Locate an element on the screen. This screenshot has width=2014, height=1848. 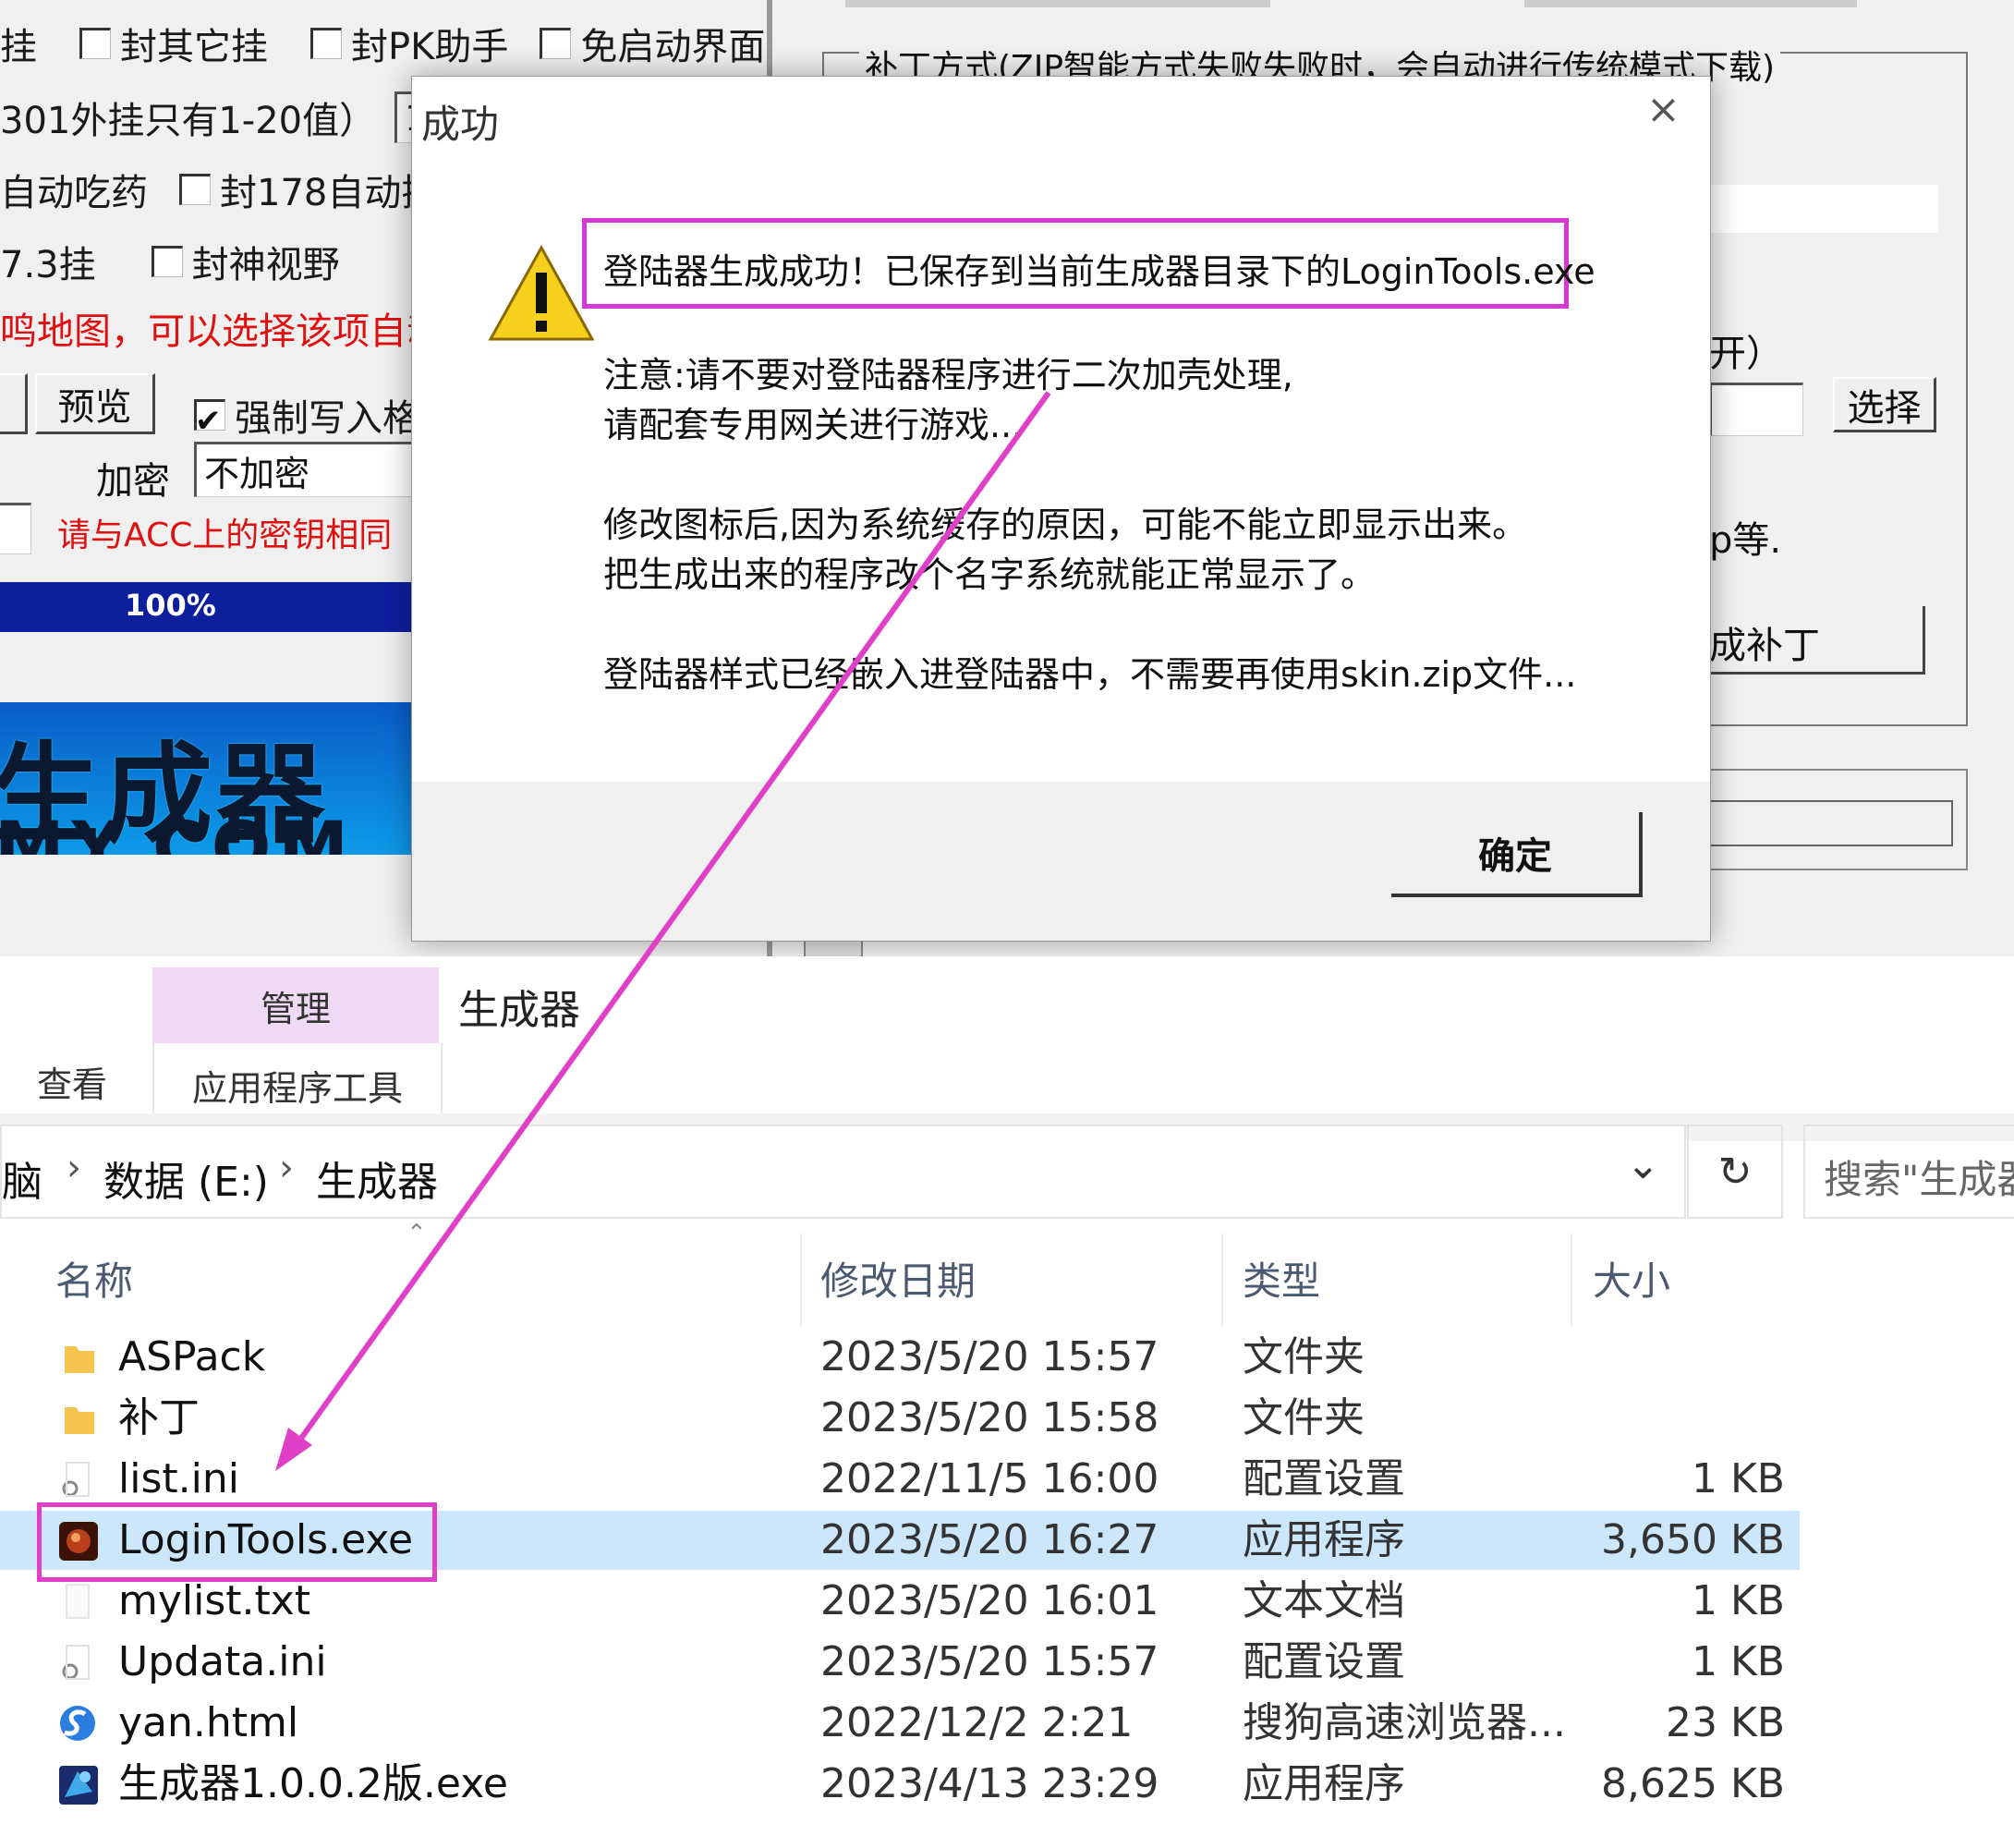
force-write-label: 强制写入格 is located at coordinates (327, 418).